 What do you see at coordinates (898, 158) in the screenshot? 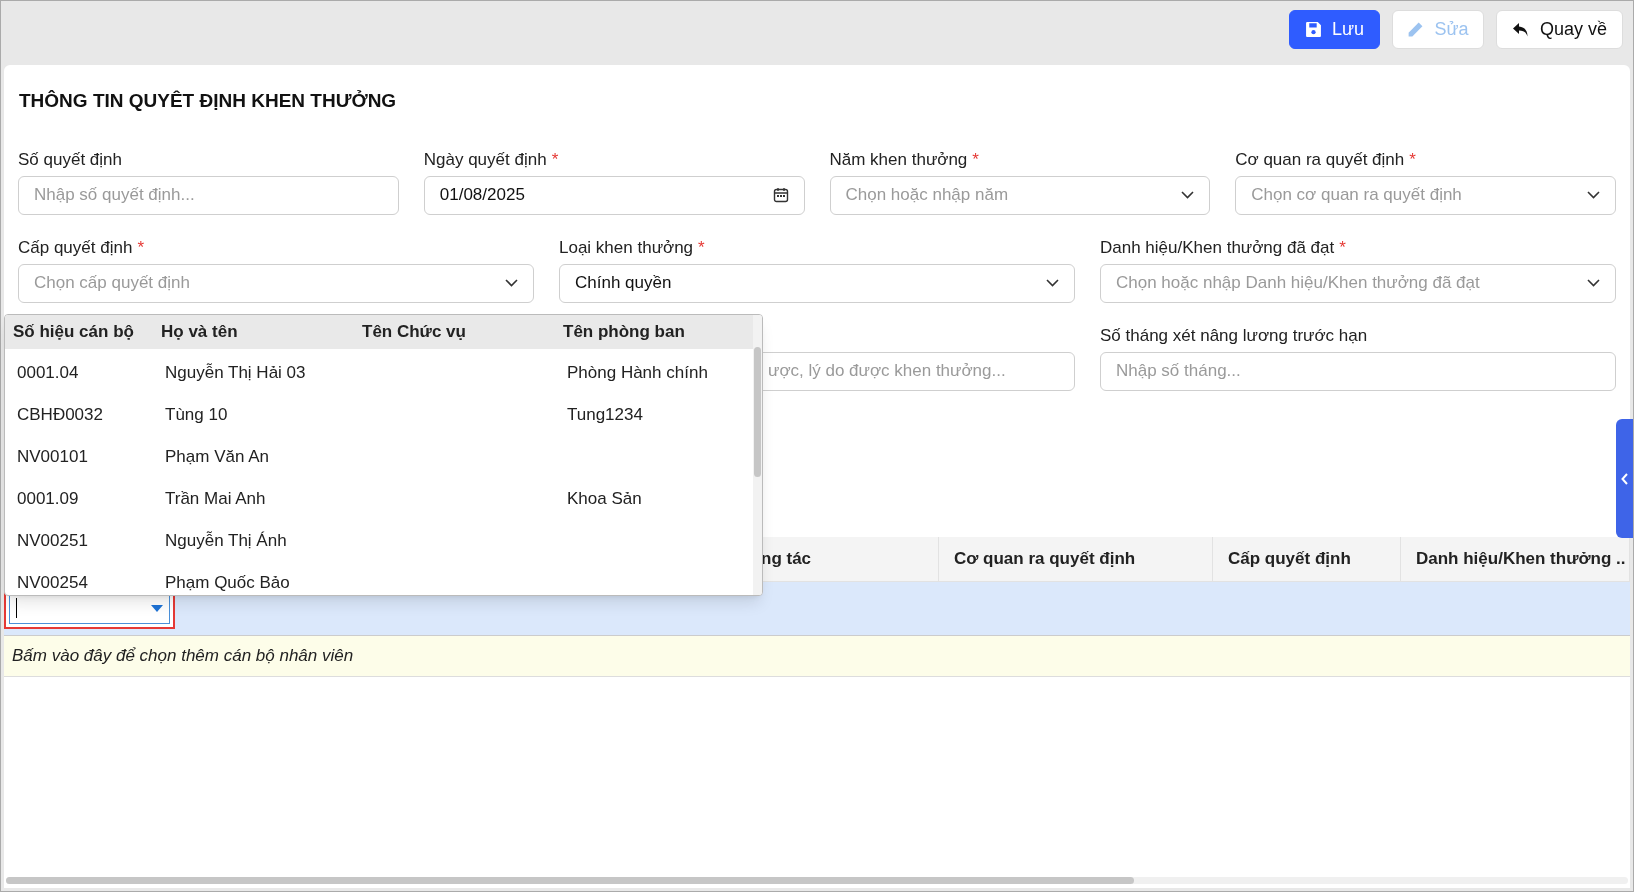
I see `field-label: Năm khen thưởng` at bounding box center [898, 158].